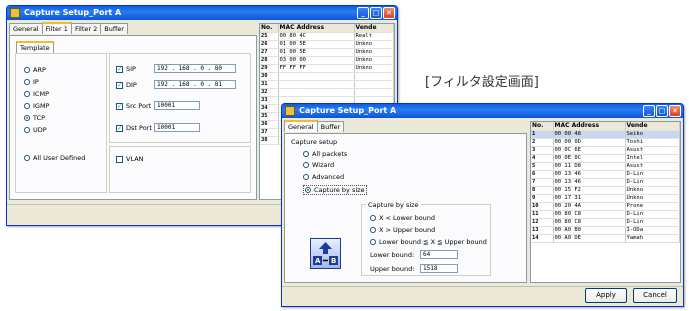  What do you see at coordinates (119, 106) in the screenshot?
I see `checkbox-checked-icon: ✓` at bounding box center [119, 106].